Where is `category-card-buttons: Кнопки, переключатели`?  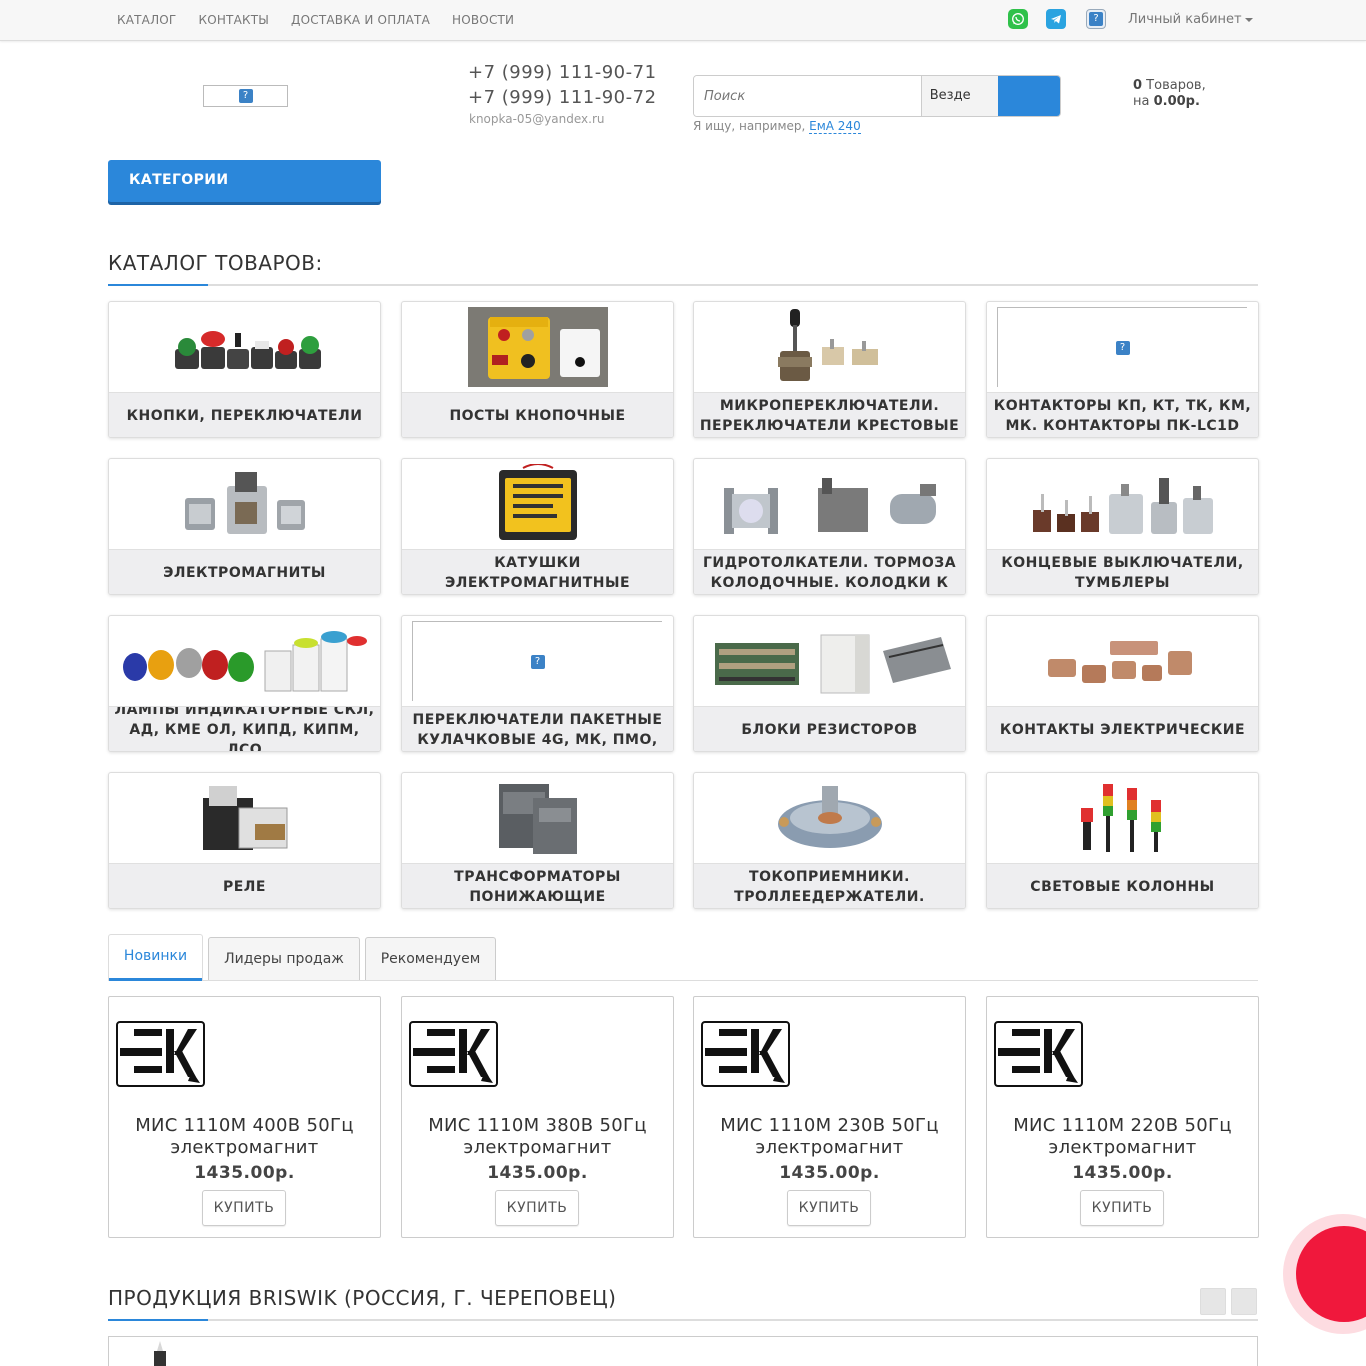 category-card-buttons: Кнопки, переключатели is located at coordinates (244, 369).